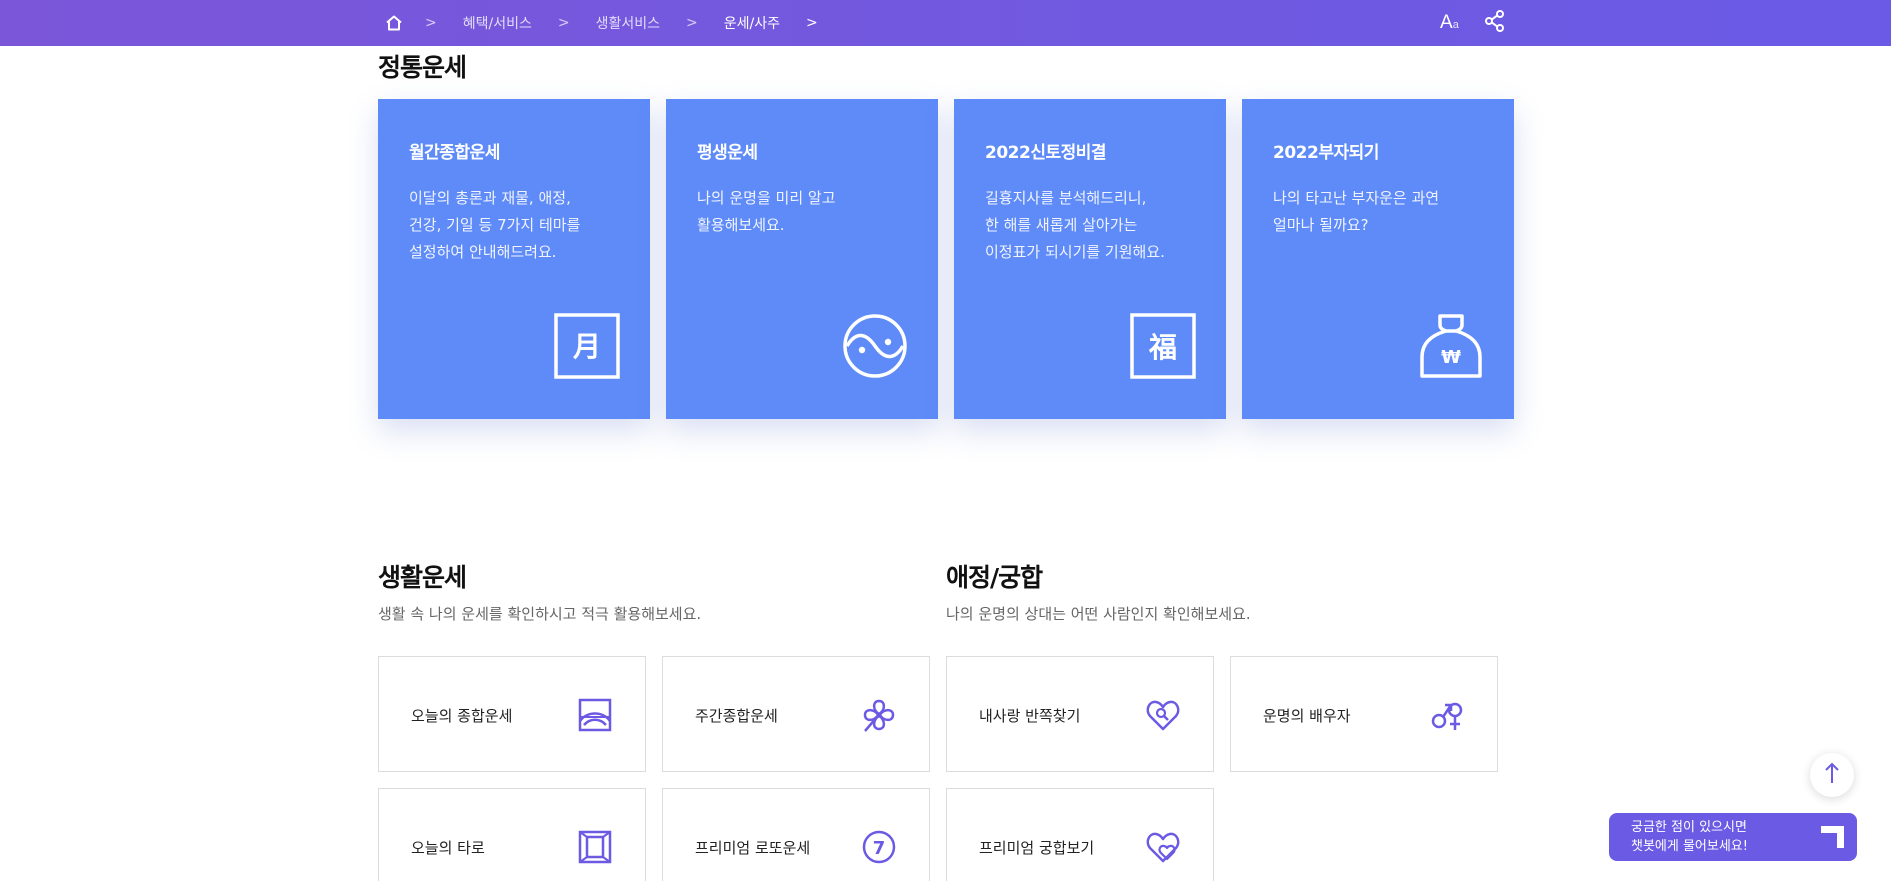  What do you see at coordinates (1494, 23) in the screenshot?
I see `share-icon` at bounding box center [1494, 23].